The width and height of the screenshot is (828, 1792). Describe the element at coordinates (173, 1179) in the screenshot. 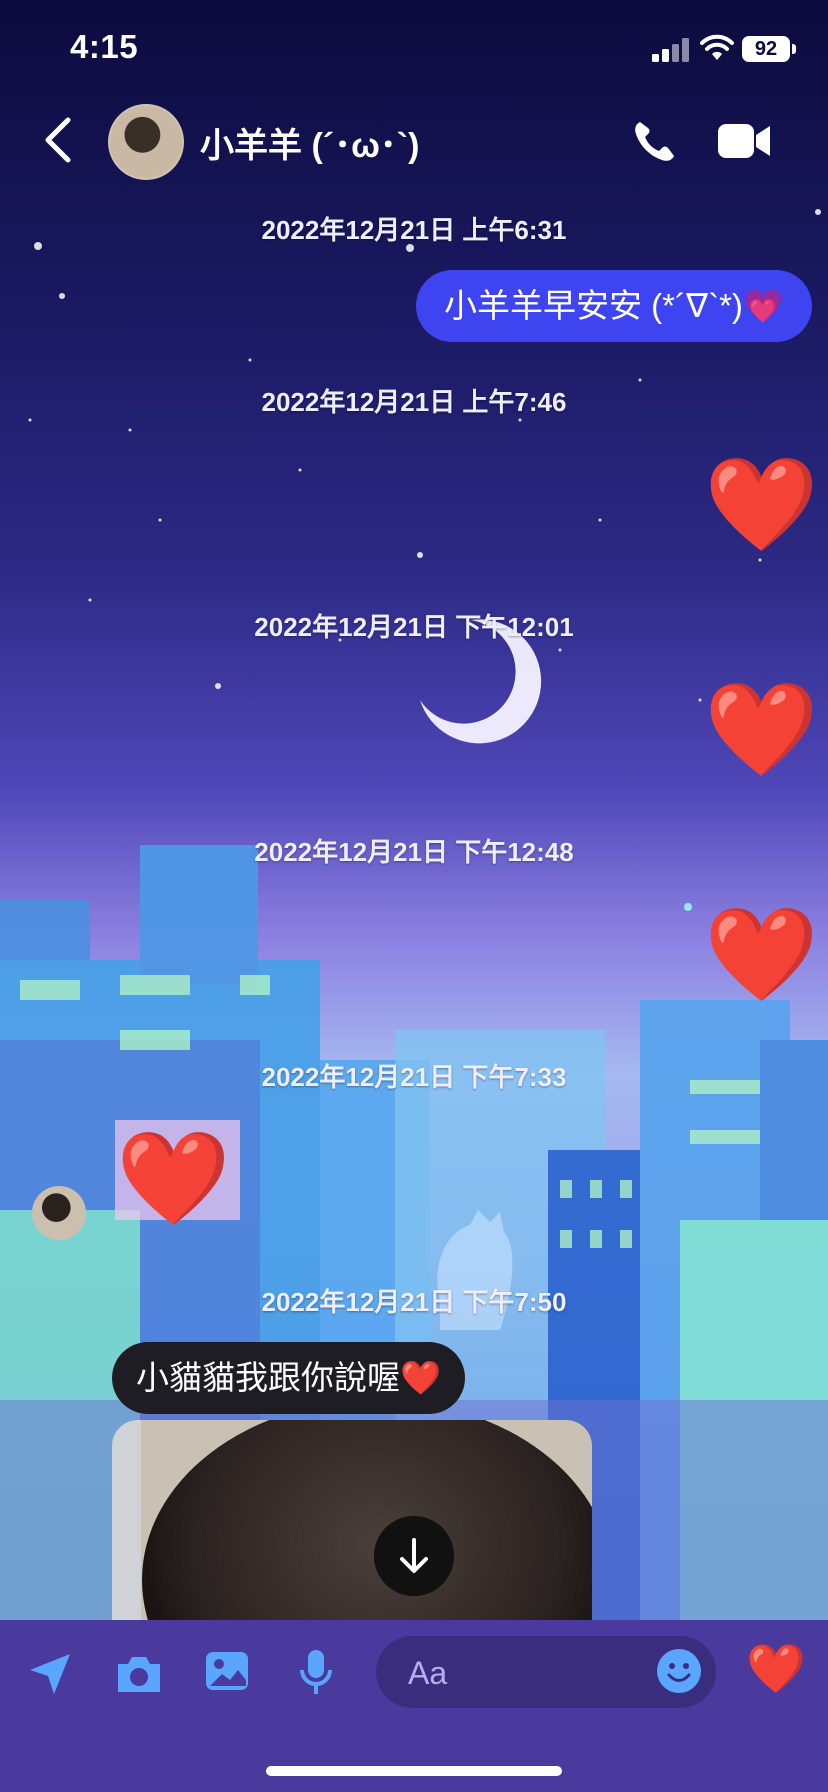

I see `incoming-heart-emoji: ❤️` at that location.